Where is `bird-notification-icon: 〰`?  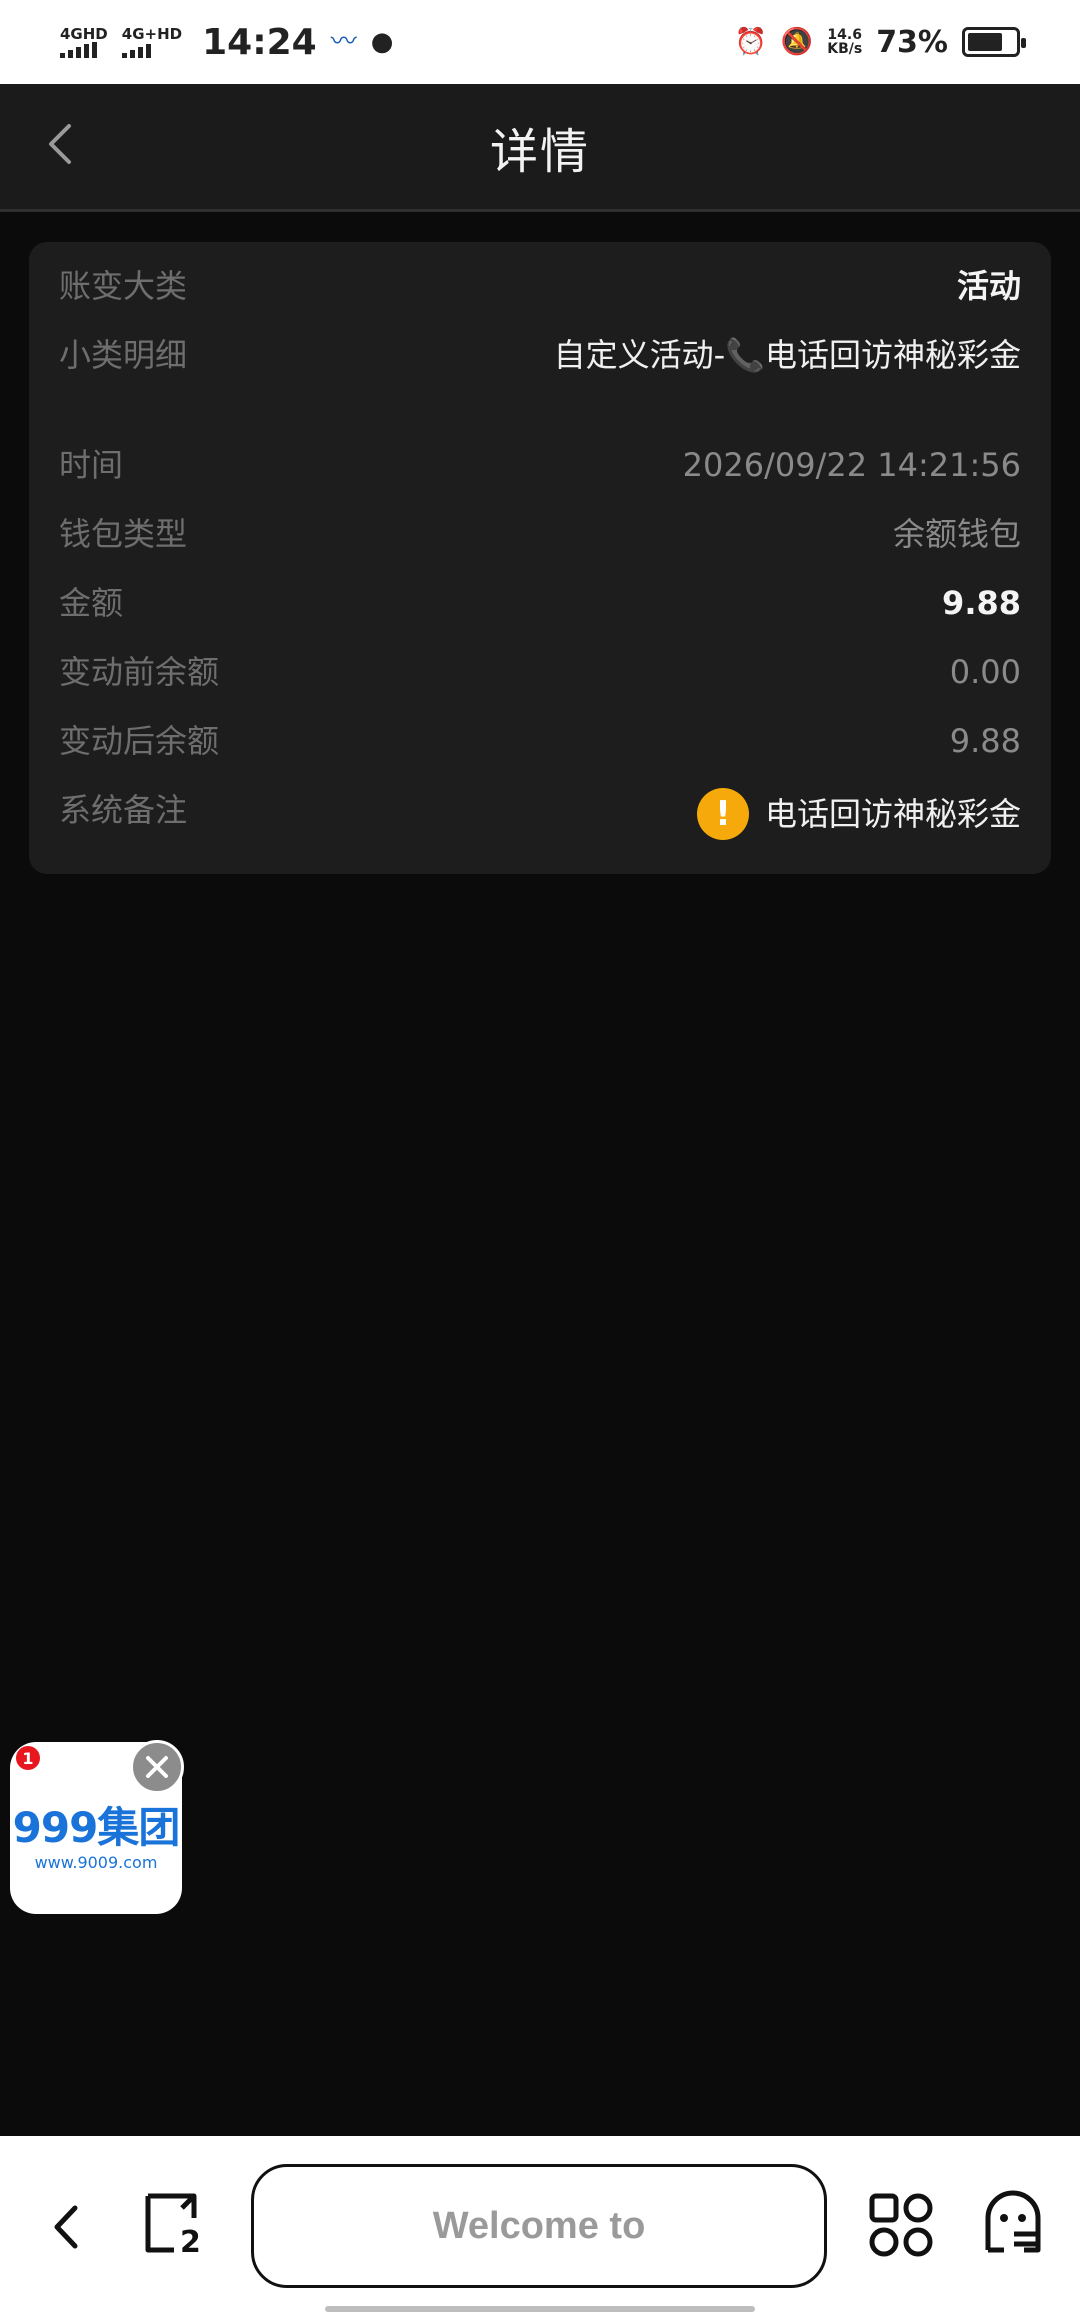 bird-notification-icon: 〰 is located at coordinates (343, 42).